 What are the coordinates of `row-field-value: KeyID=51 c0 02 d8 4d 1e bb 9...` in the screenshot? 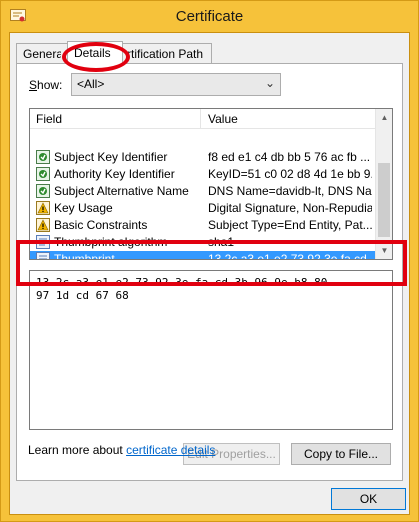 It's located at (290, 174).